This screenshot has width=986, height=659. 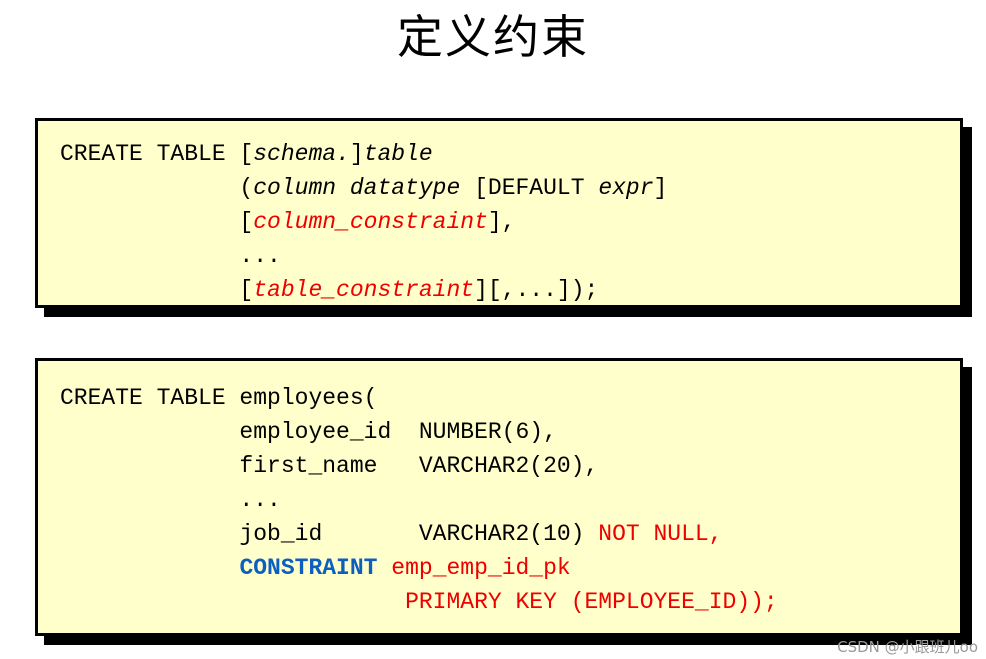 I want to click on code-line: employee_id NUMBER(6),, so click(x=510, y=432).